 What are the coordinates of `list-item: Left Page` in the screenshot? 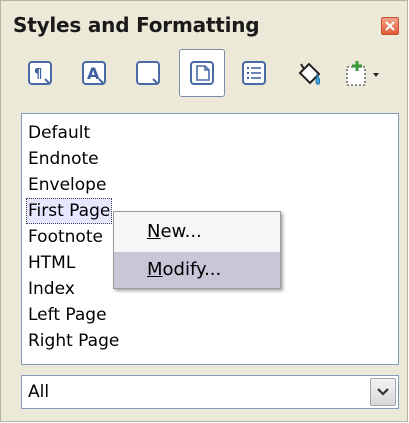 It's located at (67, 315).